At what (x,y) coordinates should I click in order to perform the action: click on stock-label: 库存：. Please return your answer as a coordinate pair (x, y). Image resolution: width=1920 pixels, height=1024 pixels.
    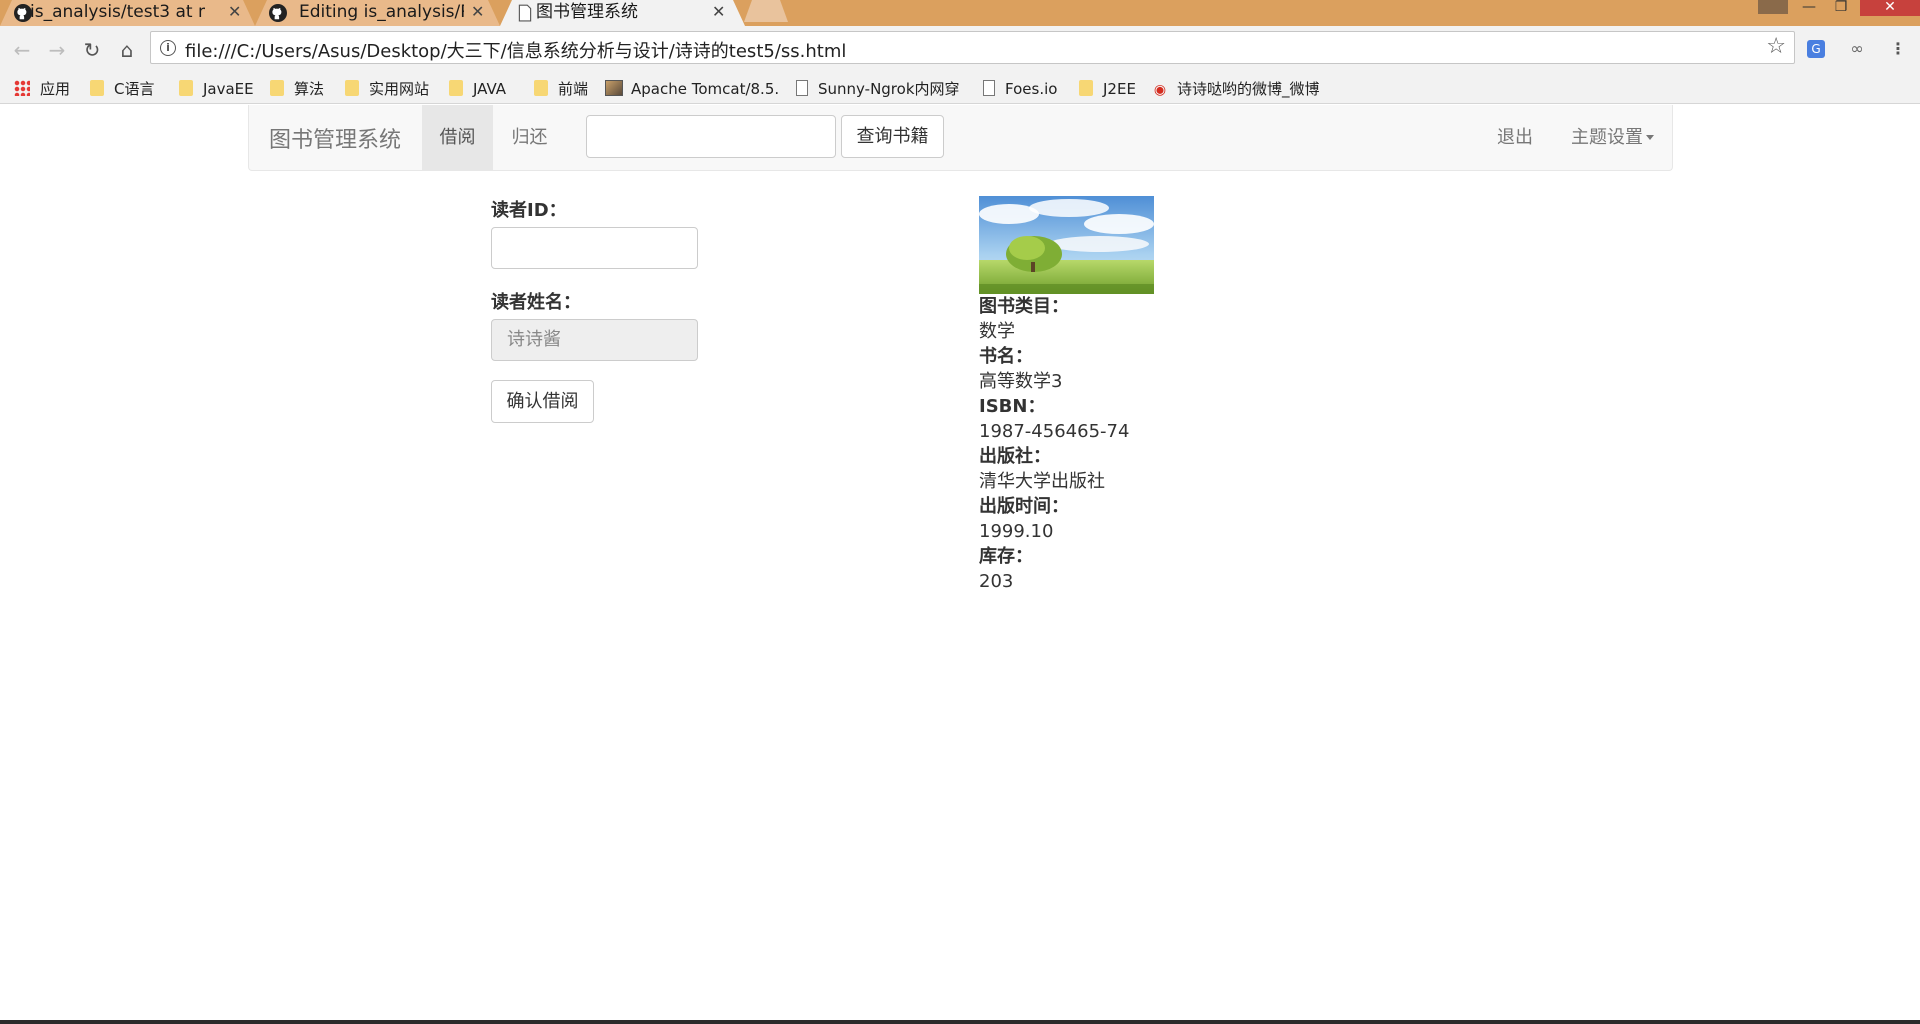
    Looking at the image, I should click on (1006, 556).